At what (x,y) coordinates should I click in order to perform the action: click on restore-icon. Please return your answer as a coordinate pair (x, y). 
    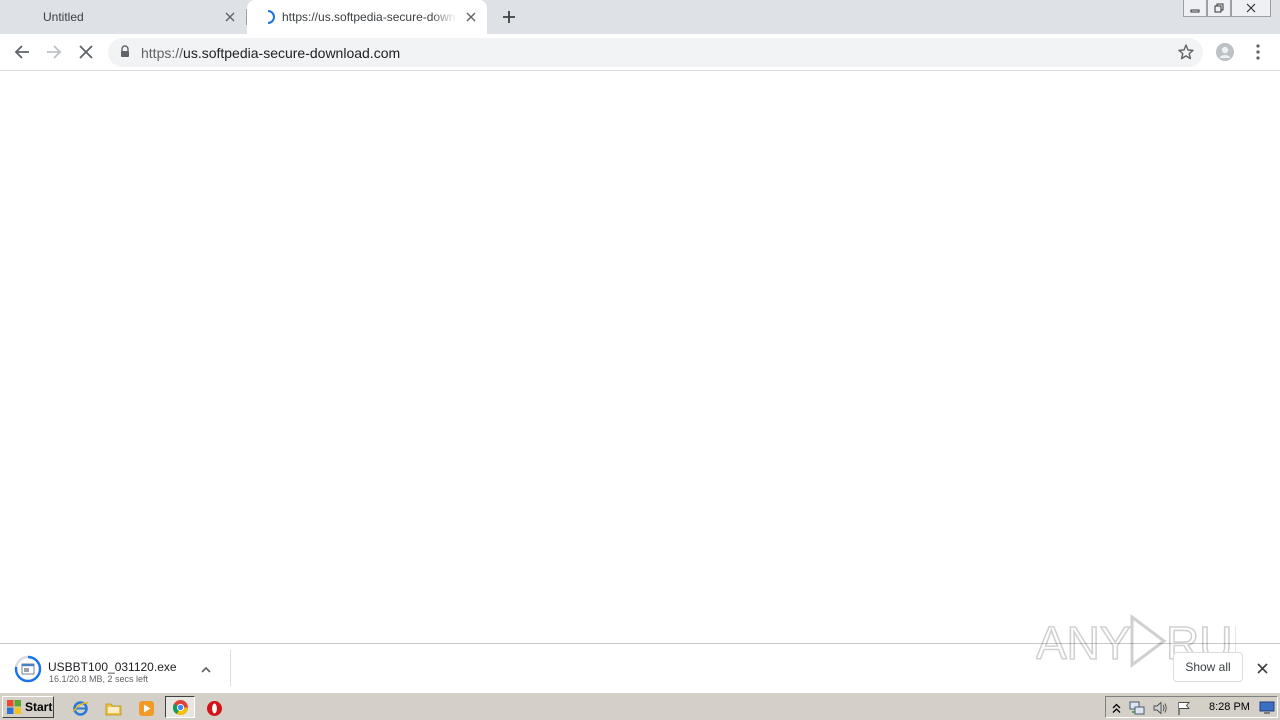
    Looking at the image, I should click on (1219, 8).